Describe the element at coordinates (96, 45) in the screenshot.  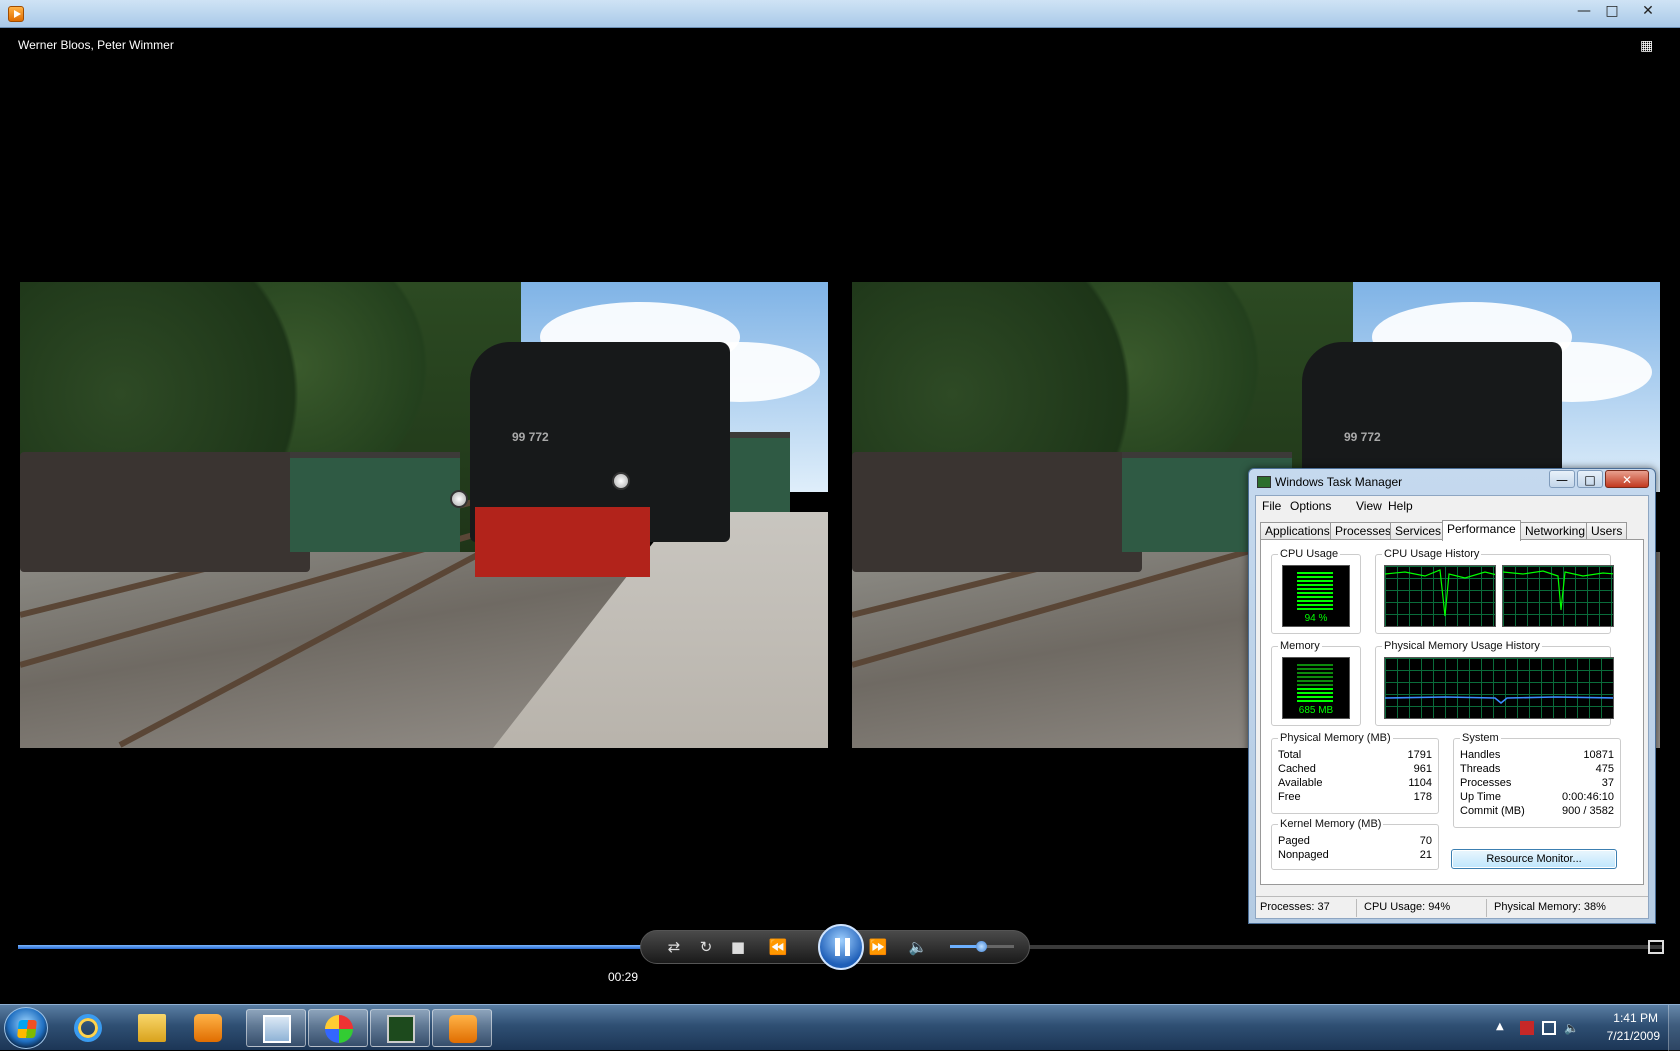
I see `media-title: Werner Bloos, Peter Wimmer` at that location.